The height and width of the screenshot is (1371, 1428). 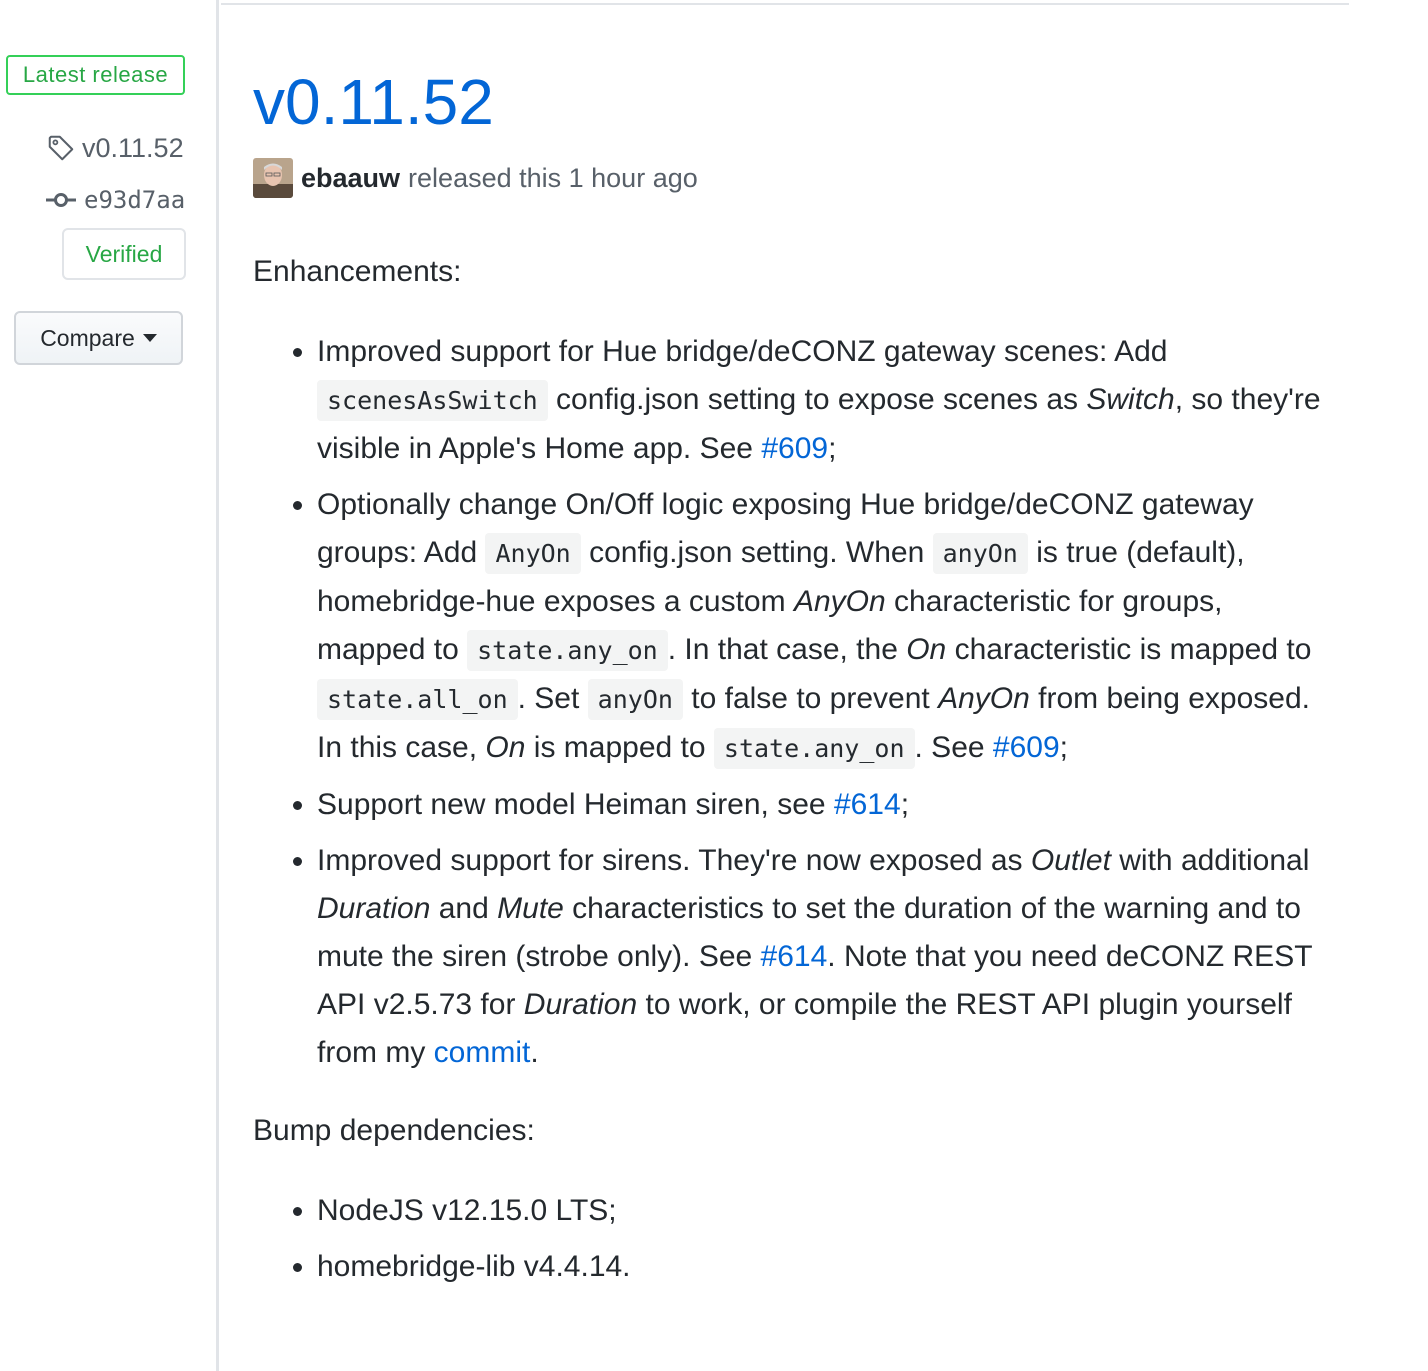 What do you see at coordinates (133, 147) in the screenshot?
I see `tag-label: v0.11.52` at bounding box center [133, 147].